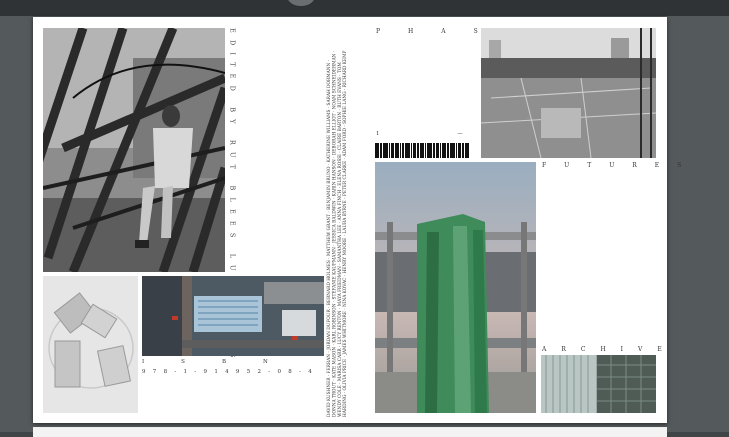  What do you see at coordinates (455, 287) in the screenshot?
I see `green-fabric-railing-photo` at bounding box center [455, 287].